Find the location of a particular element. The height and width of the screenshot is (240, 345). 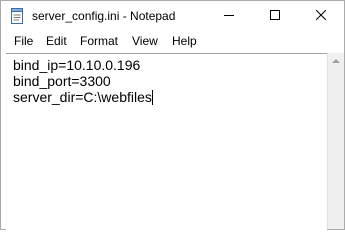

menu-file: File is located at coordinates (23, 41).